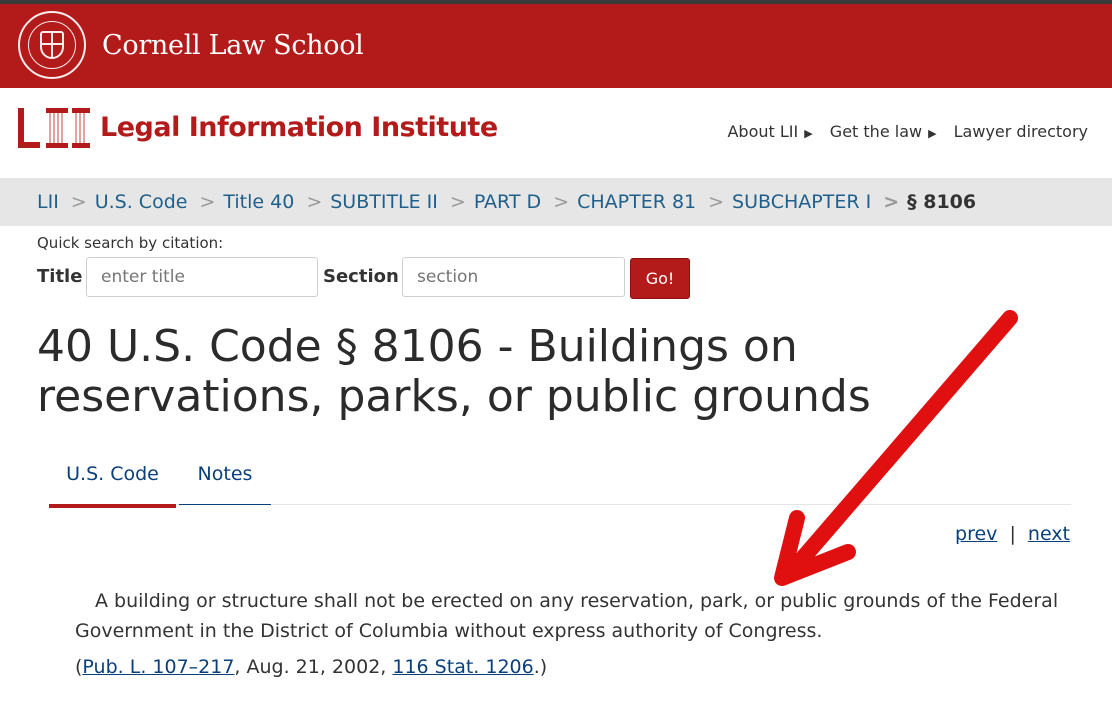 The width and height of the screenshot is (1112, 703). What do you see at coordinates (462, 667) in the screenshot?
I see `stat-link: 116 Stat. 1206` at bounding box center [462, 667].